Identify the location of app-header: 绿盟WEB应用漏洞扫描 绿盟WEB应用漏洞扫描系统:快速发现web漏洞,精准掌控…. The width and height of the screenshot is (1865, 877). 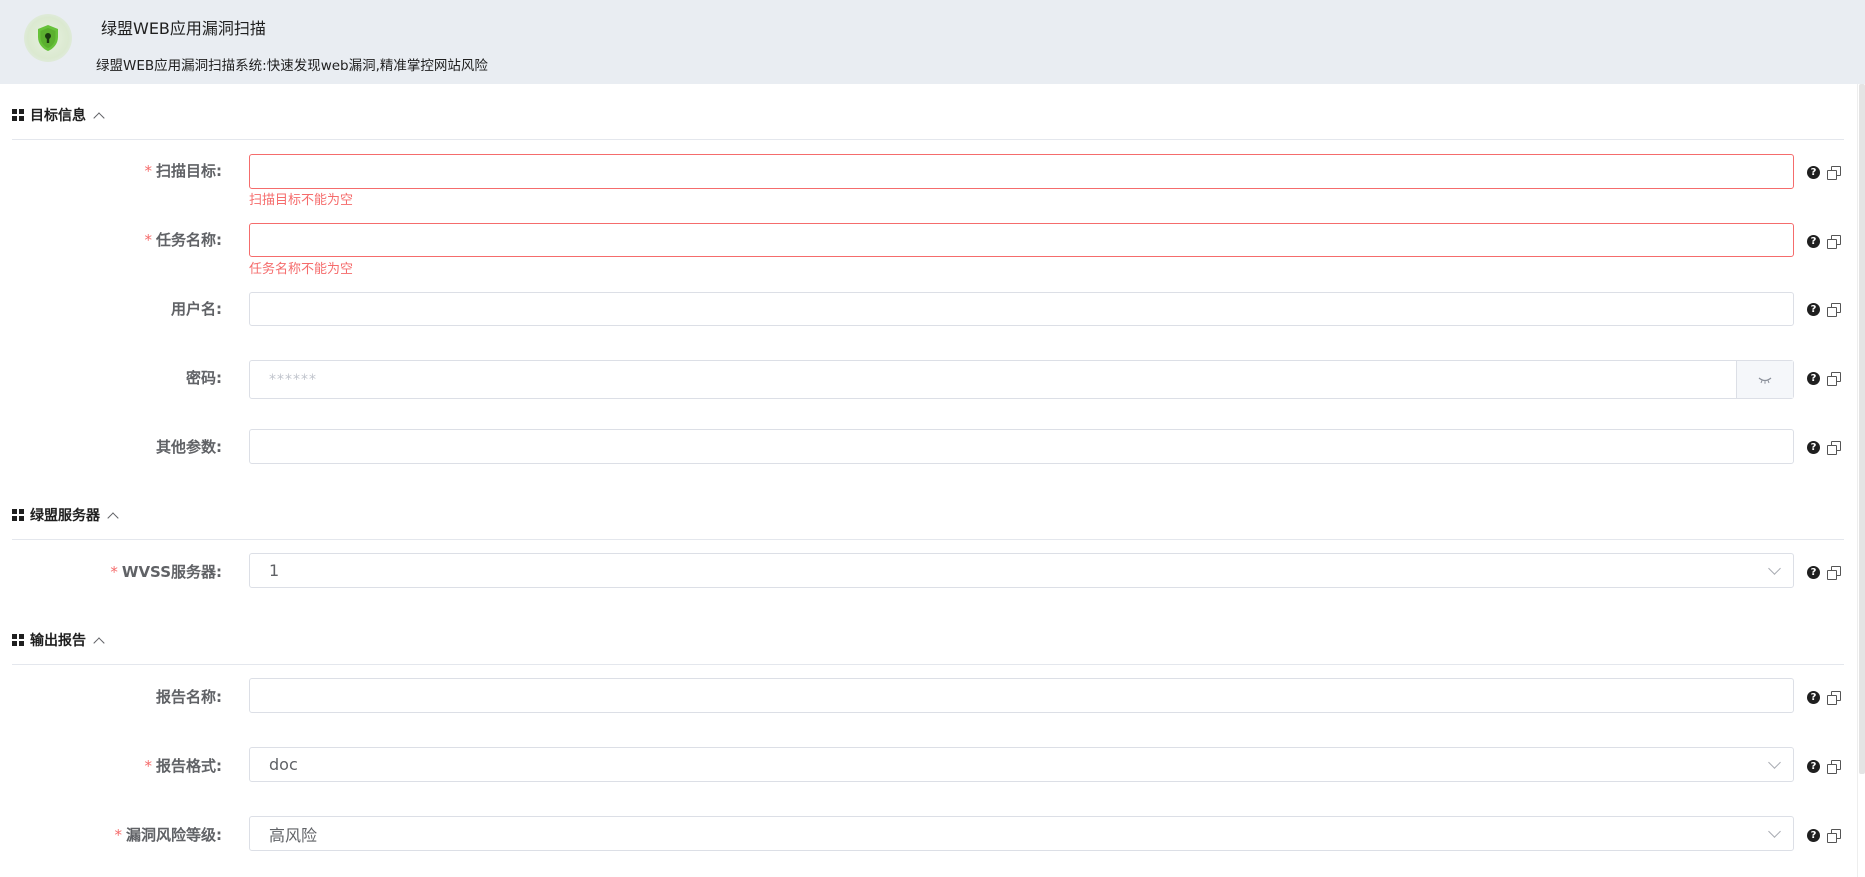
(932, 42).